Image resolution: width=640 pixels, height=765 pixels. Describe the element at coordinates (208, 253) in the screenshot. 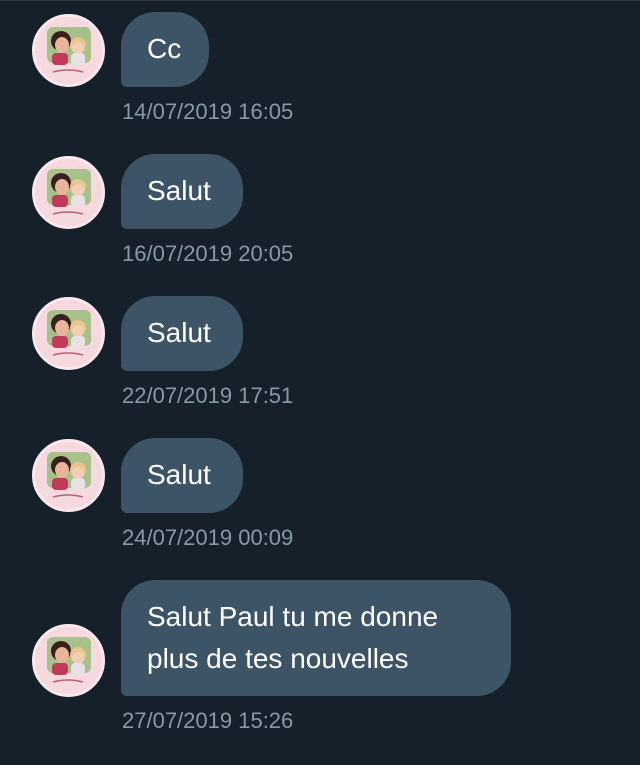

I see `message-timestamp: 16/07/2019 20:05` at that location.